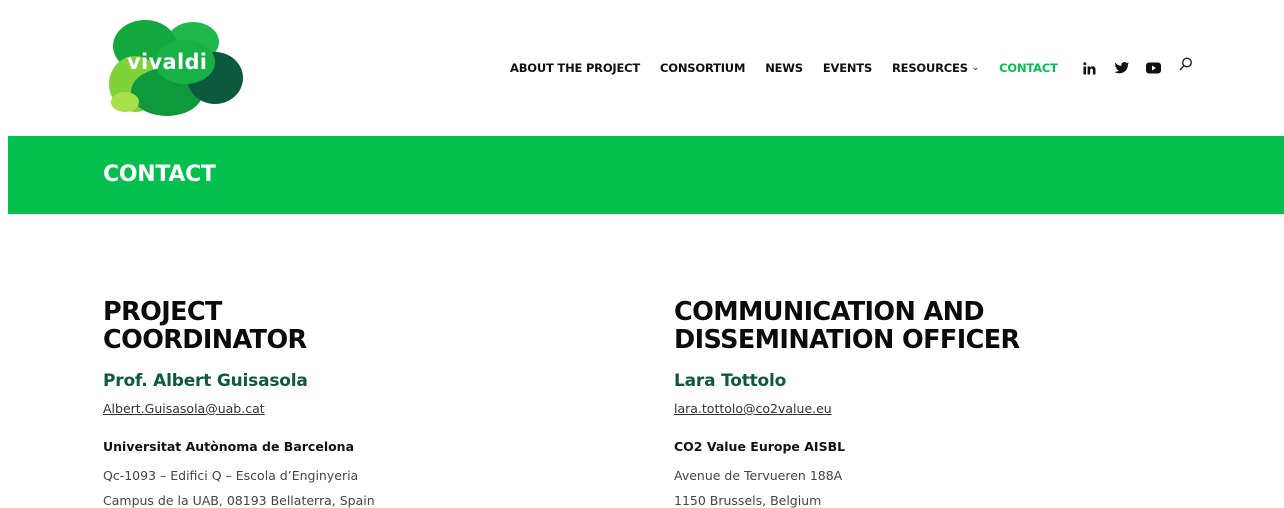 The width and height of the screenshot is (1284, 508). I want to click on nav-consortium: CONSORTIUM, so click(702, 68).